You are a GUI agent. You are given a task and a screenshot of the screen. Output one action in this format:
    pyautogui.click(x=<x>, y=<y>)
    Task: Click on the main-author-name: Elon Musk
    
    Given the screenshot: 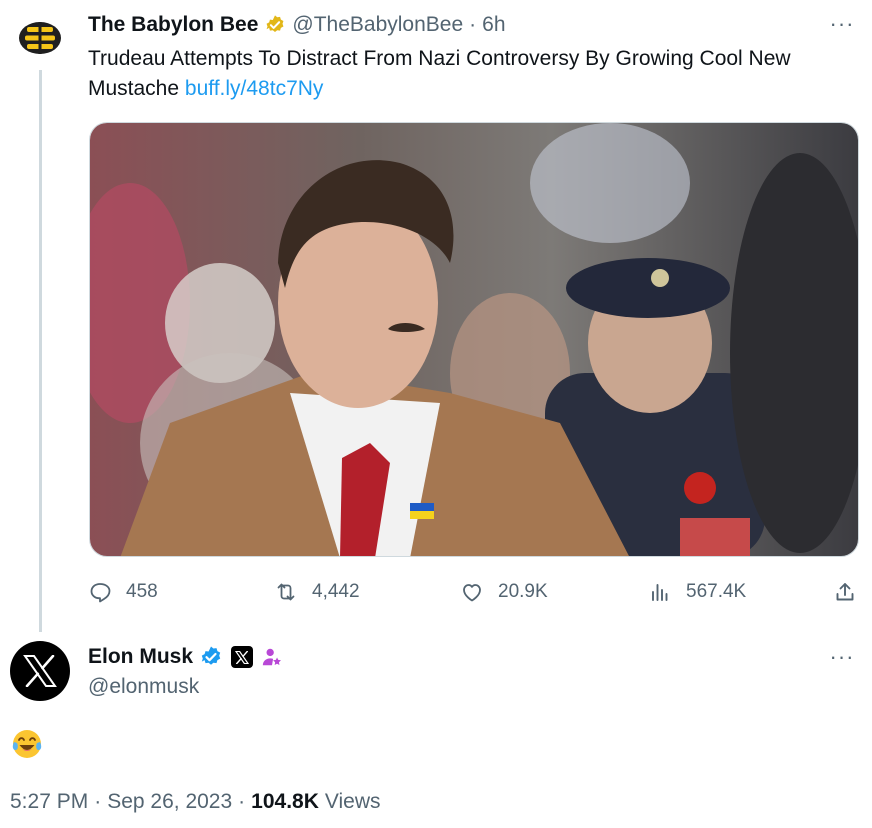 What is the action you would take?
    pyautogui.click(x=140, y=657)
    